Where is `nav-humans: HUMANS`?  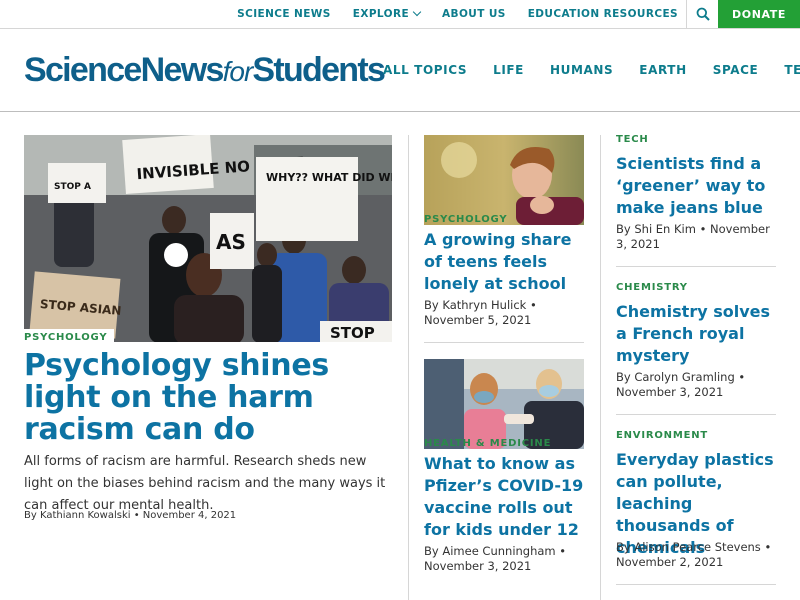
nav-humans: HUMANS is located at coordinates (581, 70).